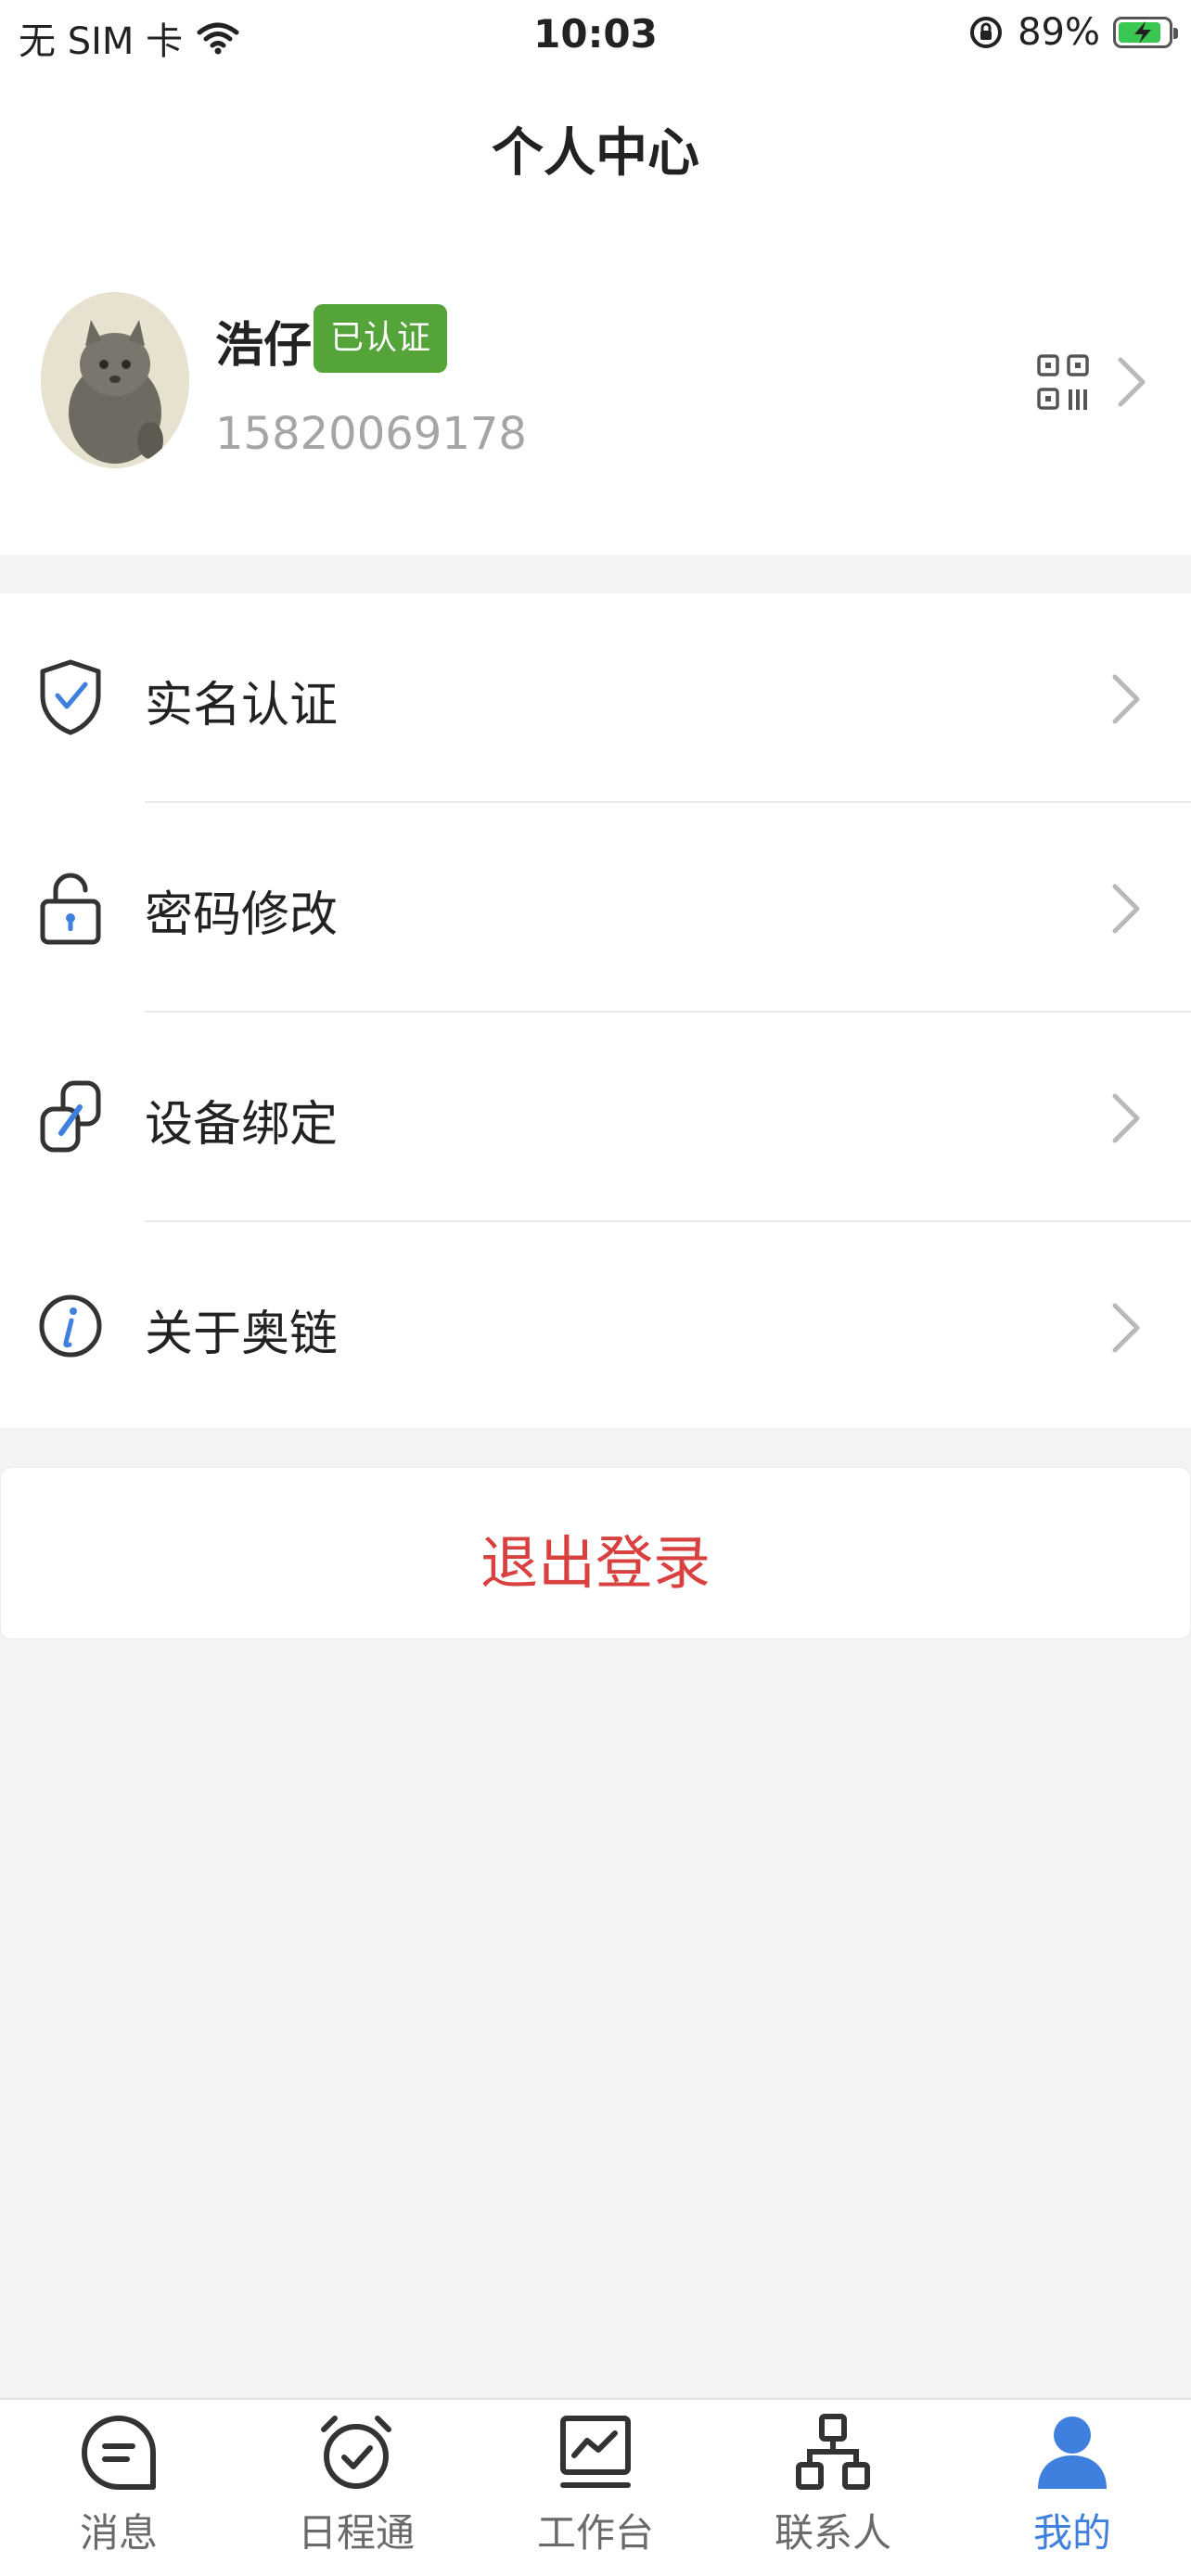 The height and width of the screenshot is (2576, 1191). I want to click on user-phone: 15820069178, so click(371, 434).